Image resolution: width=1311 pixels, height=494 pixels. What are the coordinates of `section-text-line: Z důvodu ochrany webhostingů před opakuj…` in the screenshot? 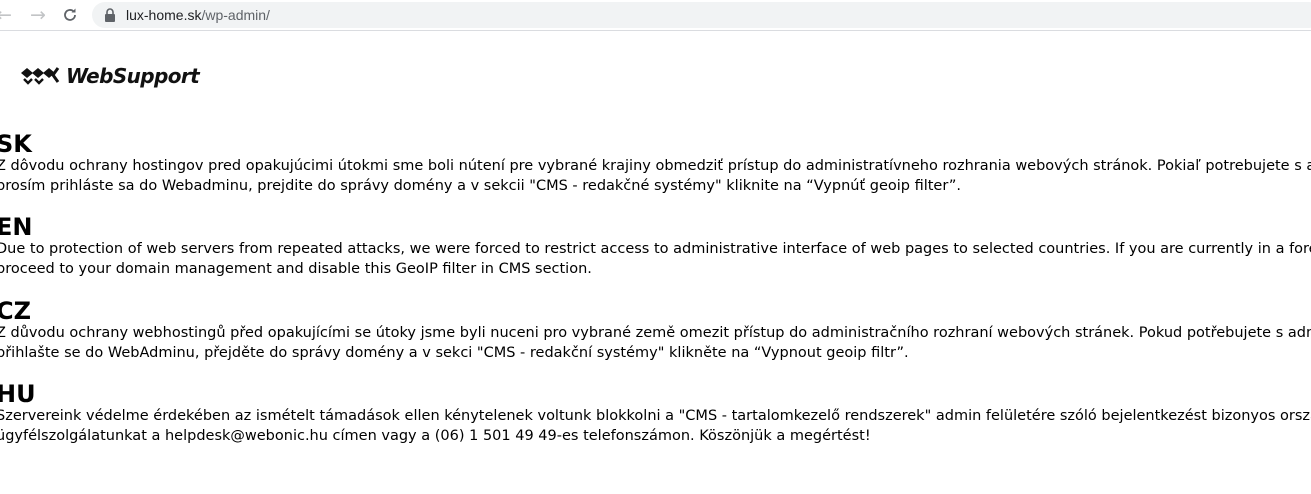 It's located at (655, 333).